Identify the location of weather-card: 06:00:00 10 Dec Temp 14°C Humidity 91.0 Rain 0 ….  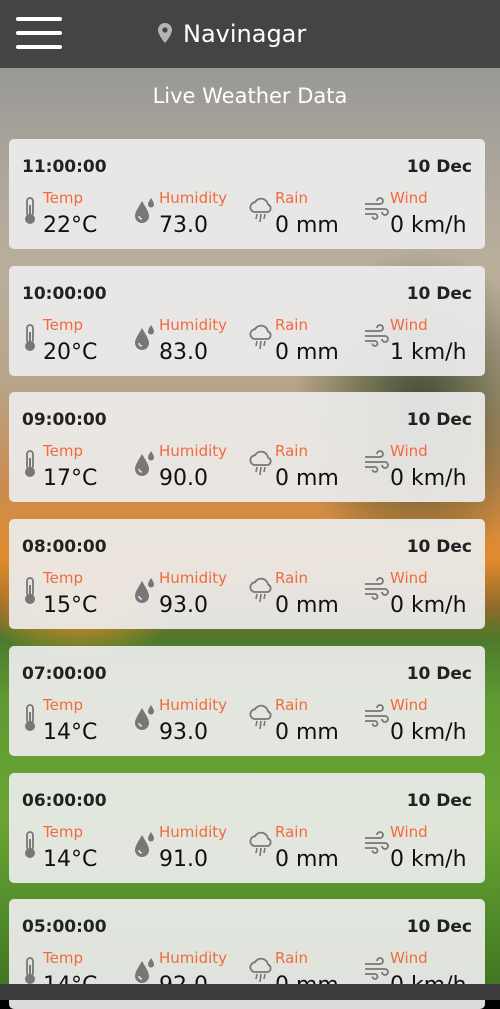
(247, 827).